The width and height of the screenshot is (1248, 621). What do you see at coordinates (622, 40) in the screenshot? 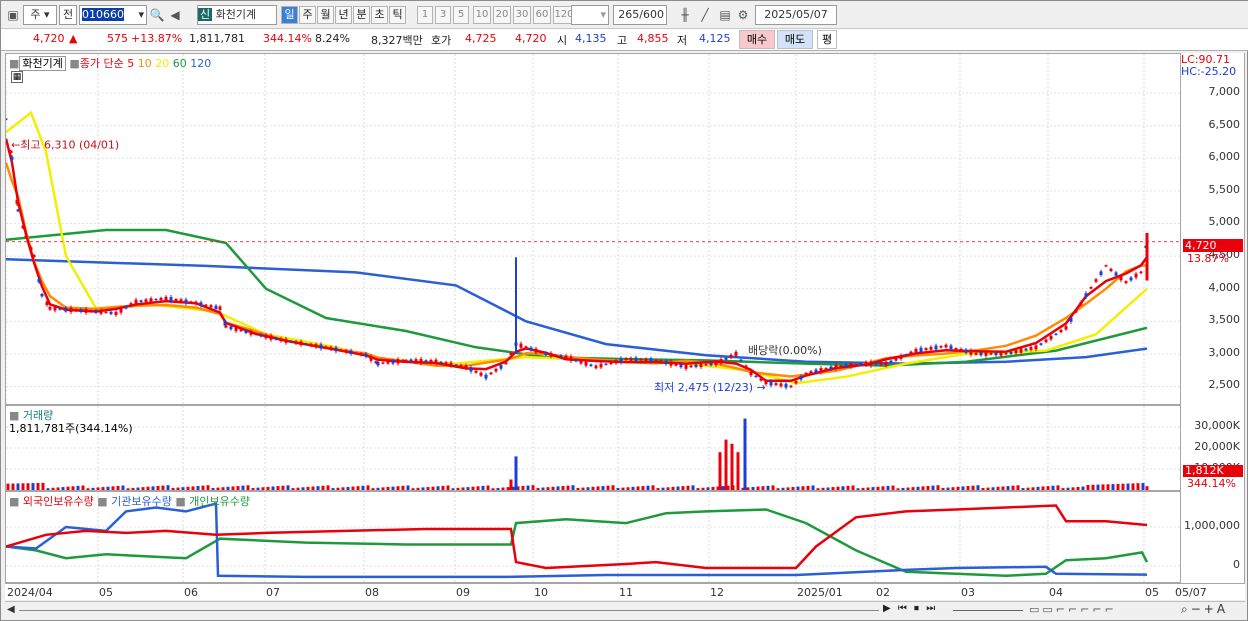
I see `high-label: 고` at bounding box center [622, 40].